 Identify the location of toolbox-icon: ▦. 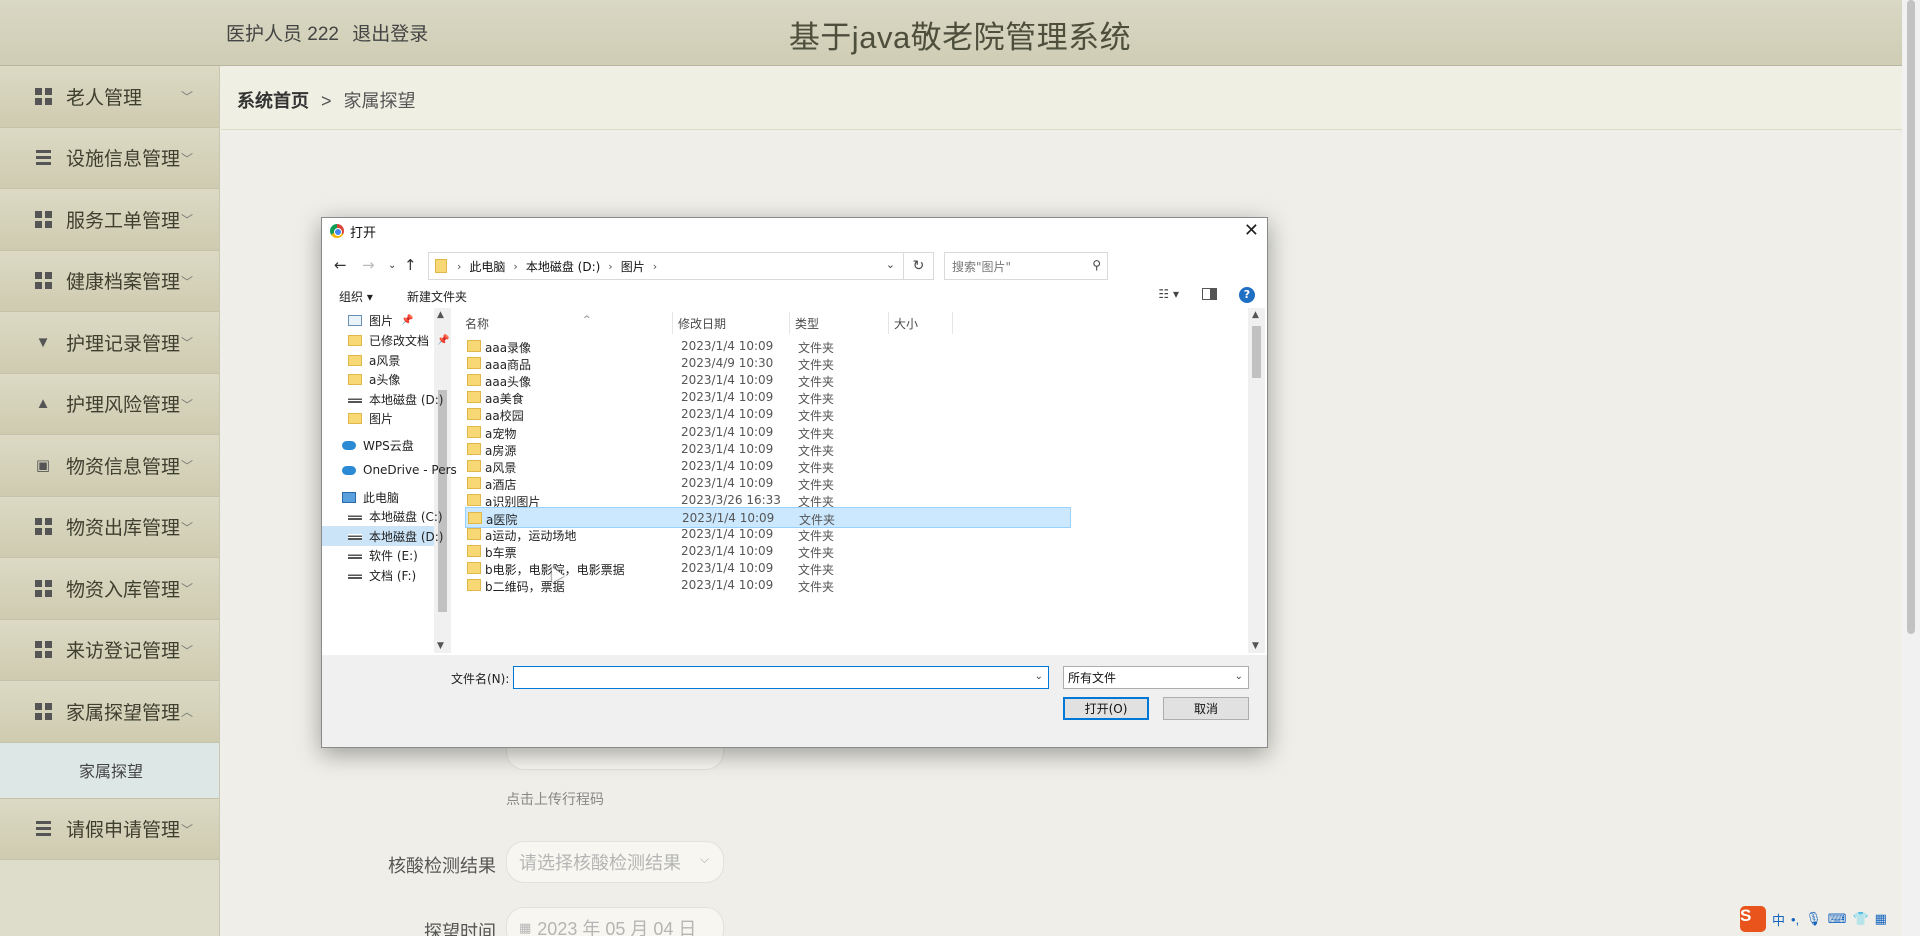
(1881, 919).